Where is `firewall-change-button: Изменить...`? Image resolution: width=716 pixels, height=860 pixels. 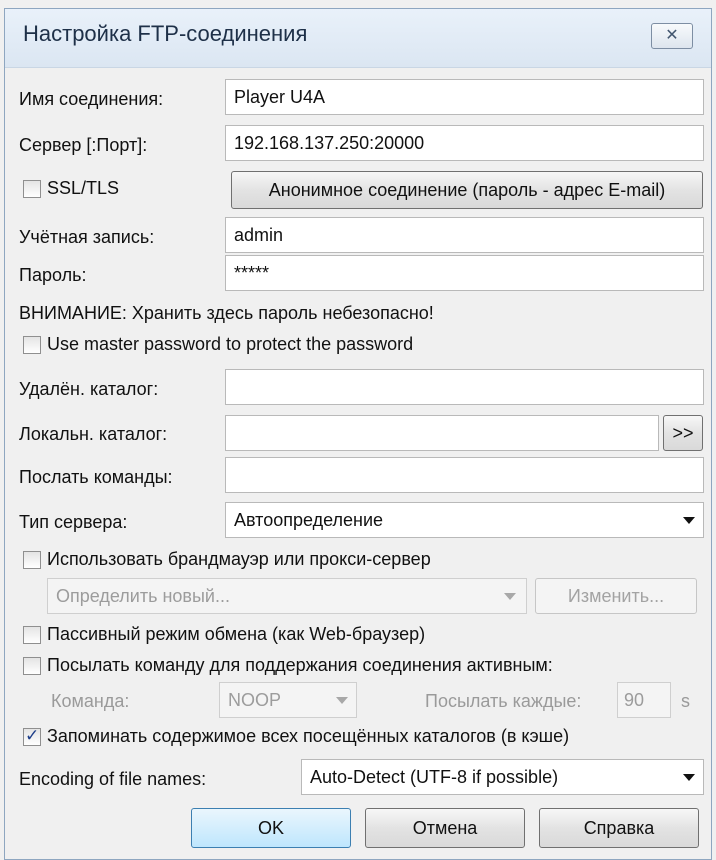
firewall-change-button: Изменить... is located at coordinates (616, 596).